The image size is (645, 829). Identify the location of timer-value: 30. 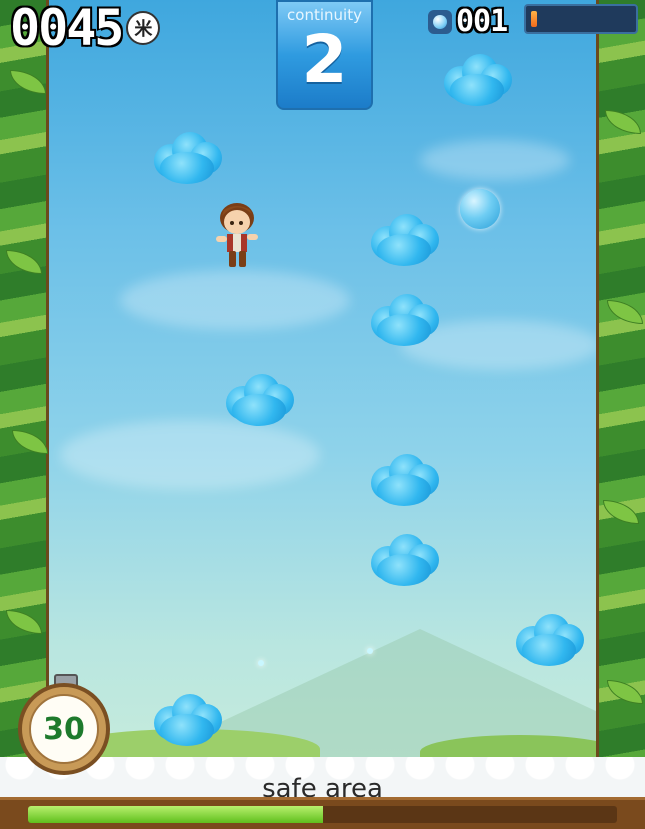
(64, 729).